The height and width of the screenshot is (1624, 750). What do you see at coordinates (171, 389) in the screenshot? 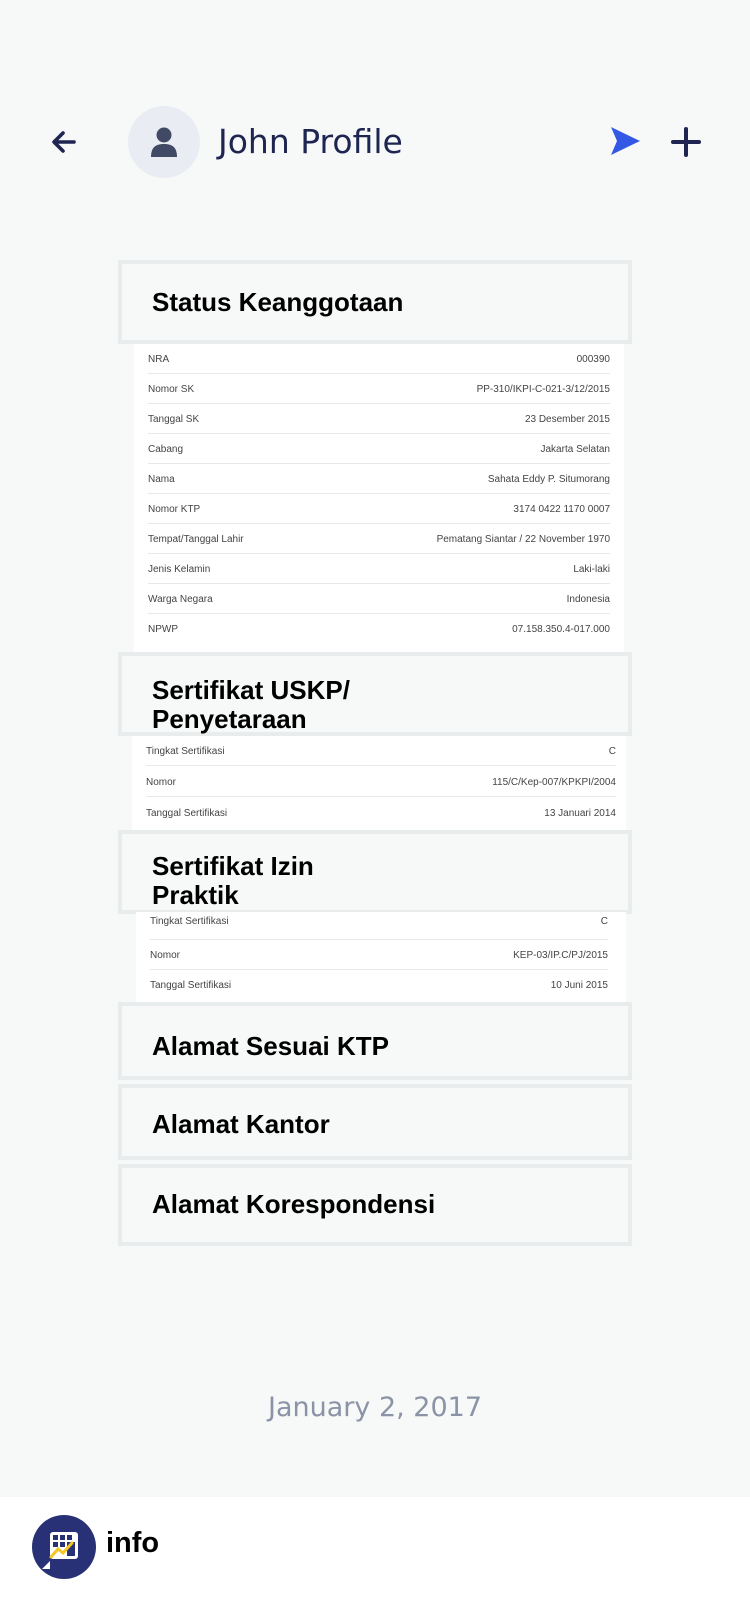
I see `row-label: Nomor SK` at bounding box center [171, 389].